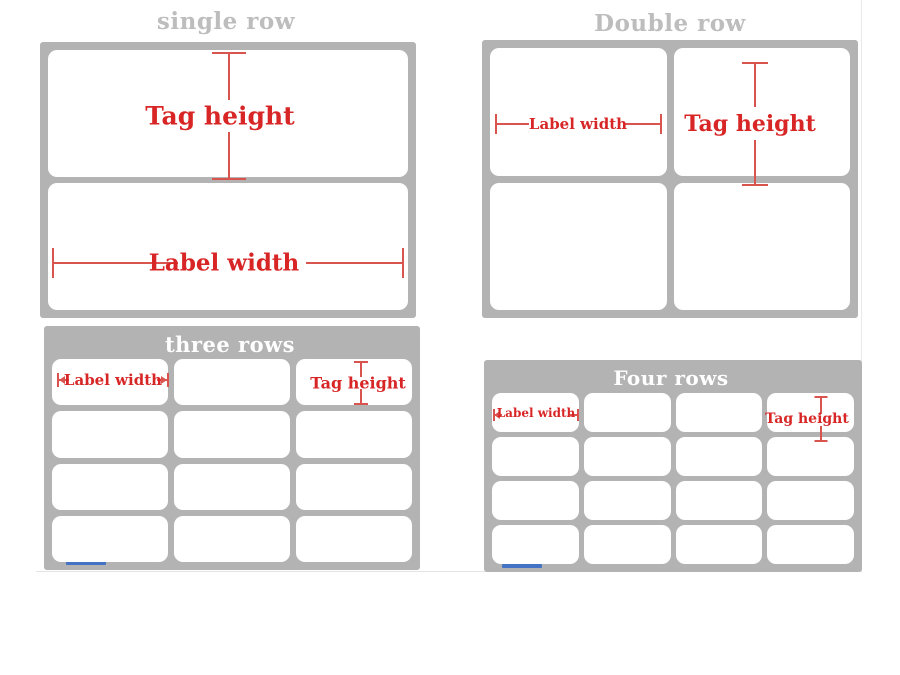 The image size is (900, 675). What do you see at coordinates (671, 378) in the screenshot?
I see `panel-title-four-rows: Four rows` at bounding box center [671, 378].